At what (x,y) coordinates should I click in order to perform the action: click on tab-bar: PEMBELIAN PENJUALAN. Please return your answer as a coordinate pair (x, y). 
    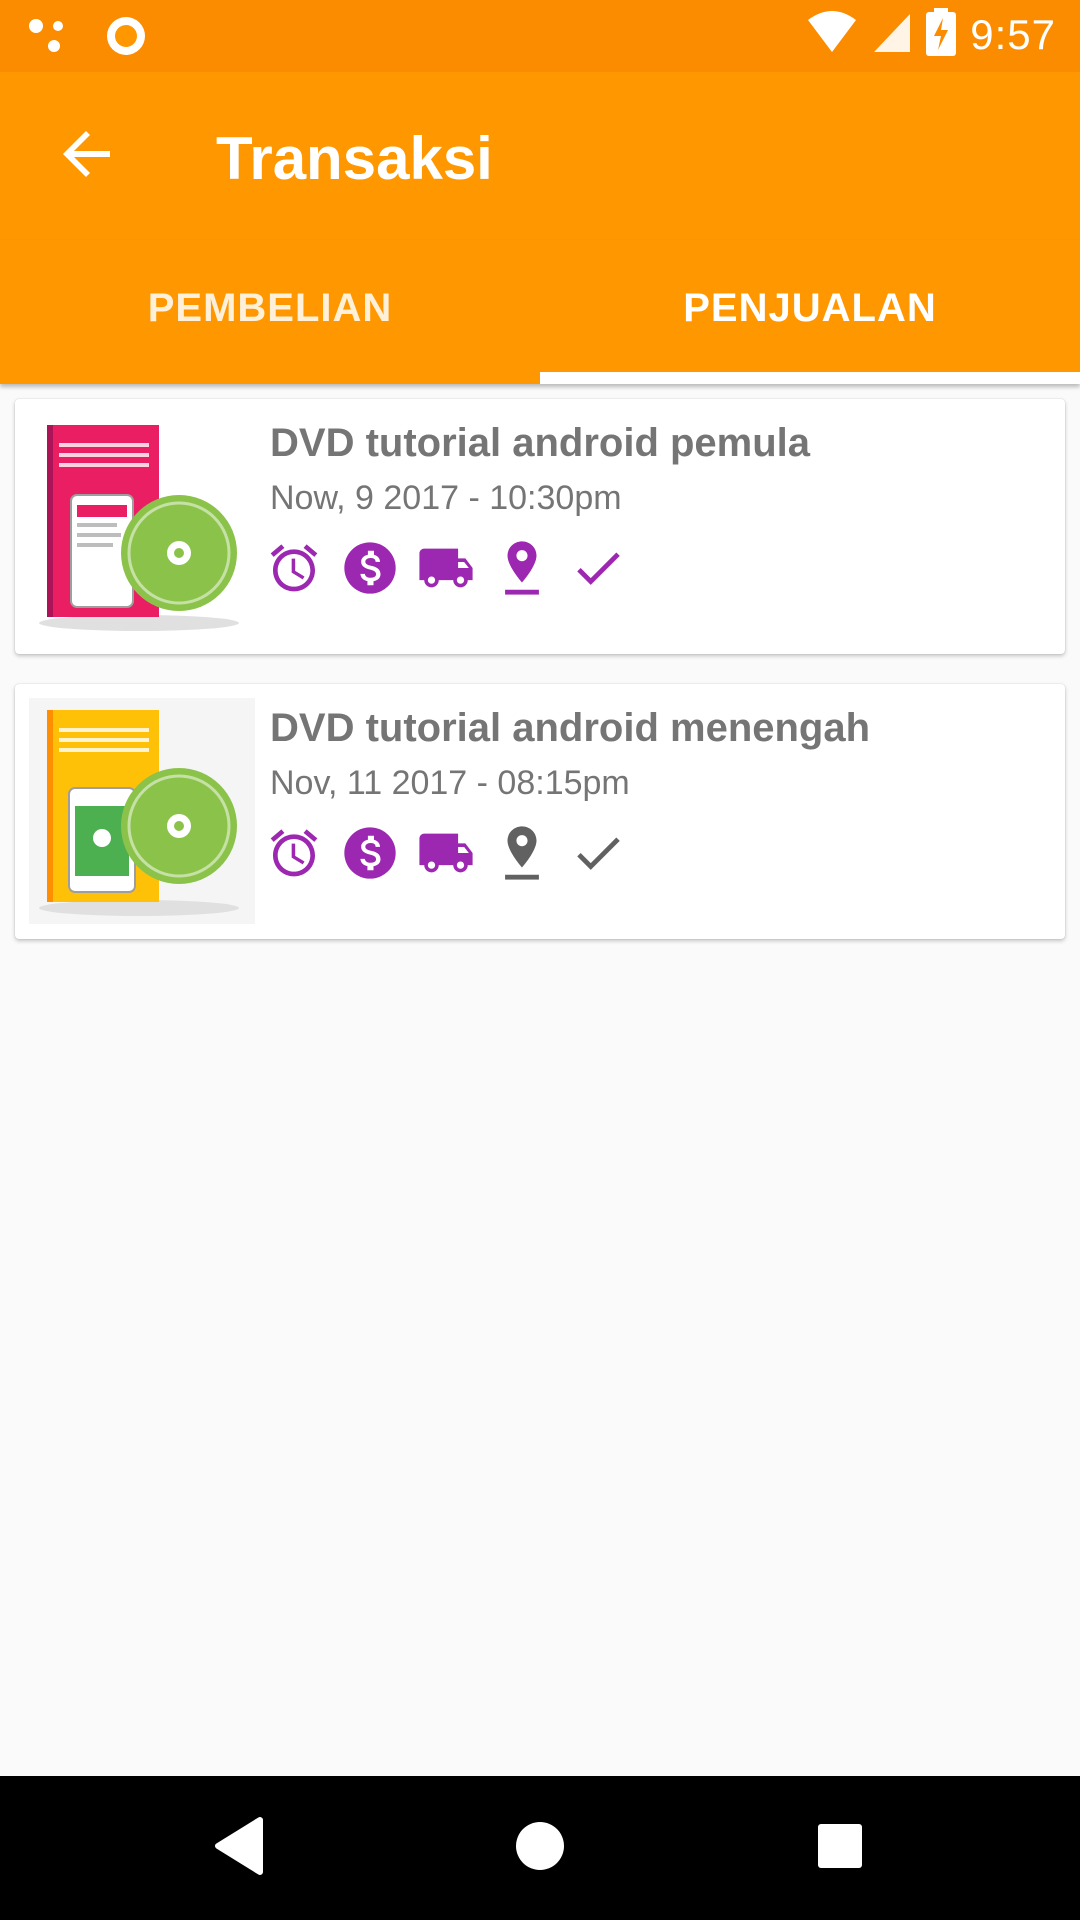
    Looking at the image, I should click on (540, 312).